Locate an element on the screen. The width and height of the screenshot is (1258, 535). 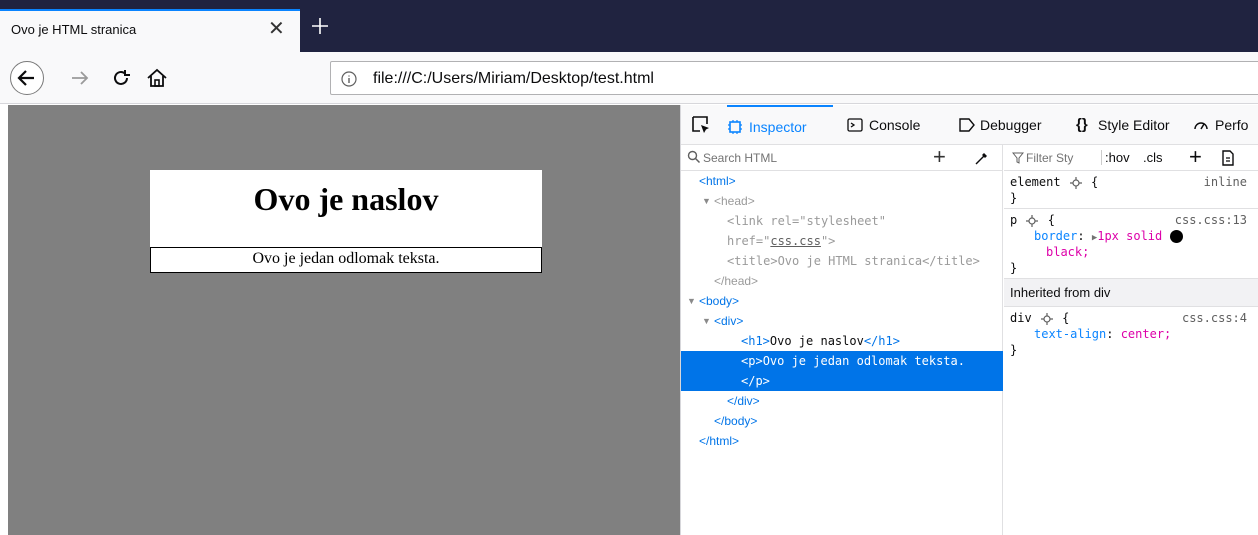
node-head: ▼ <head> is located at coordinates (842, 201).